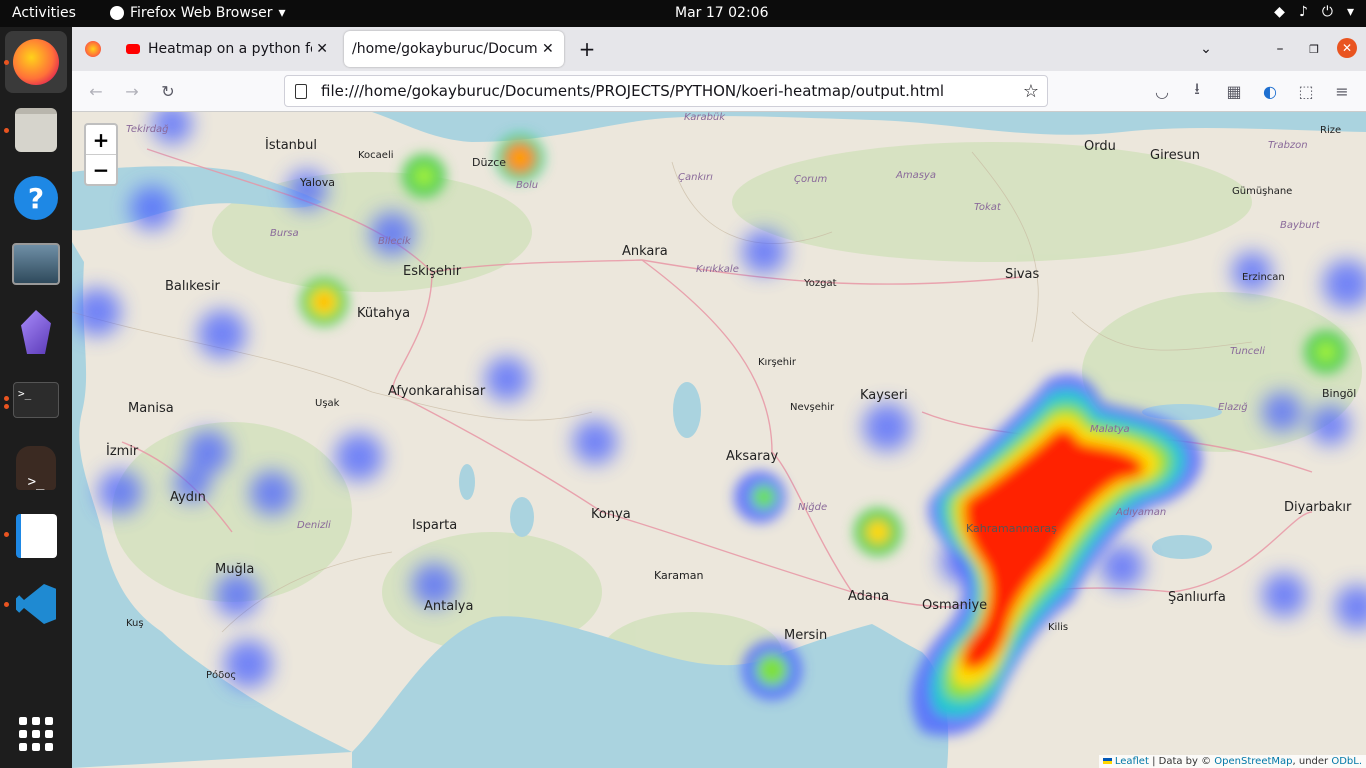  I want to click on hamburger-menu-icon: ≡, so click(1342, 91).